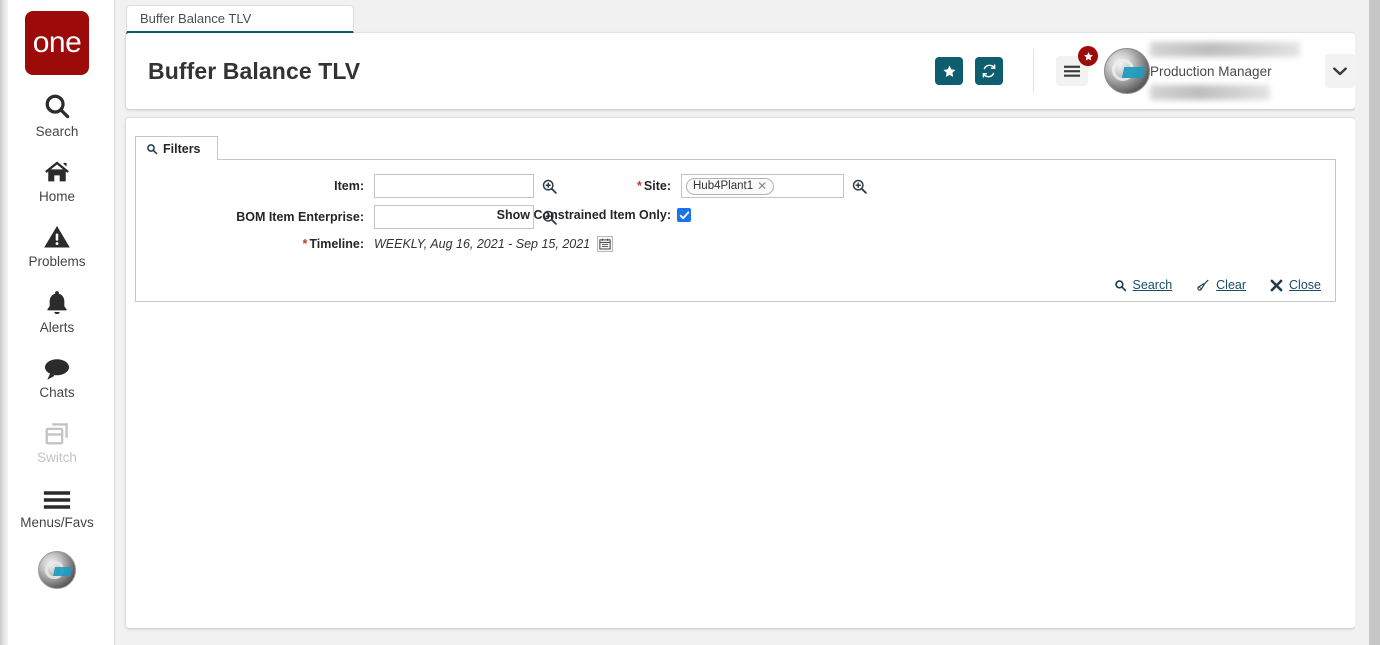  What do you see at coordinates (57, 262) in the screenshot?
I see `sidebar-item-label: Problems` at bounding box center [57, 262].